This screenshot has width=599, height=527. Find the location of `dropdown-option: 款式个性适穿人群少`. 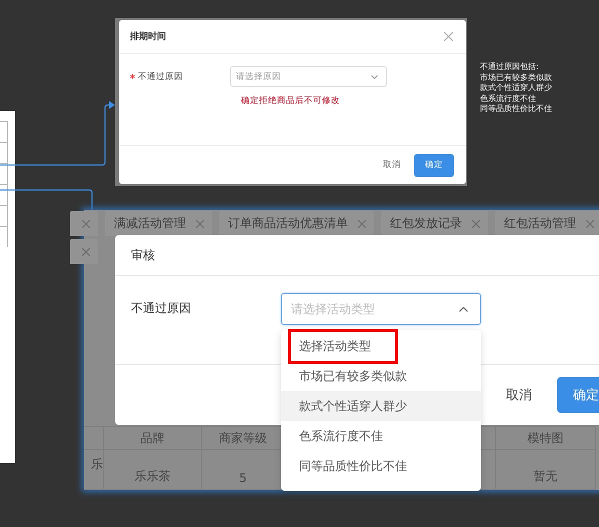

dropdown-option: 款式个性适穿人群少 is located at coordinates (381, 406).